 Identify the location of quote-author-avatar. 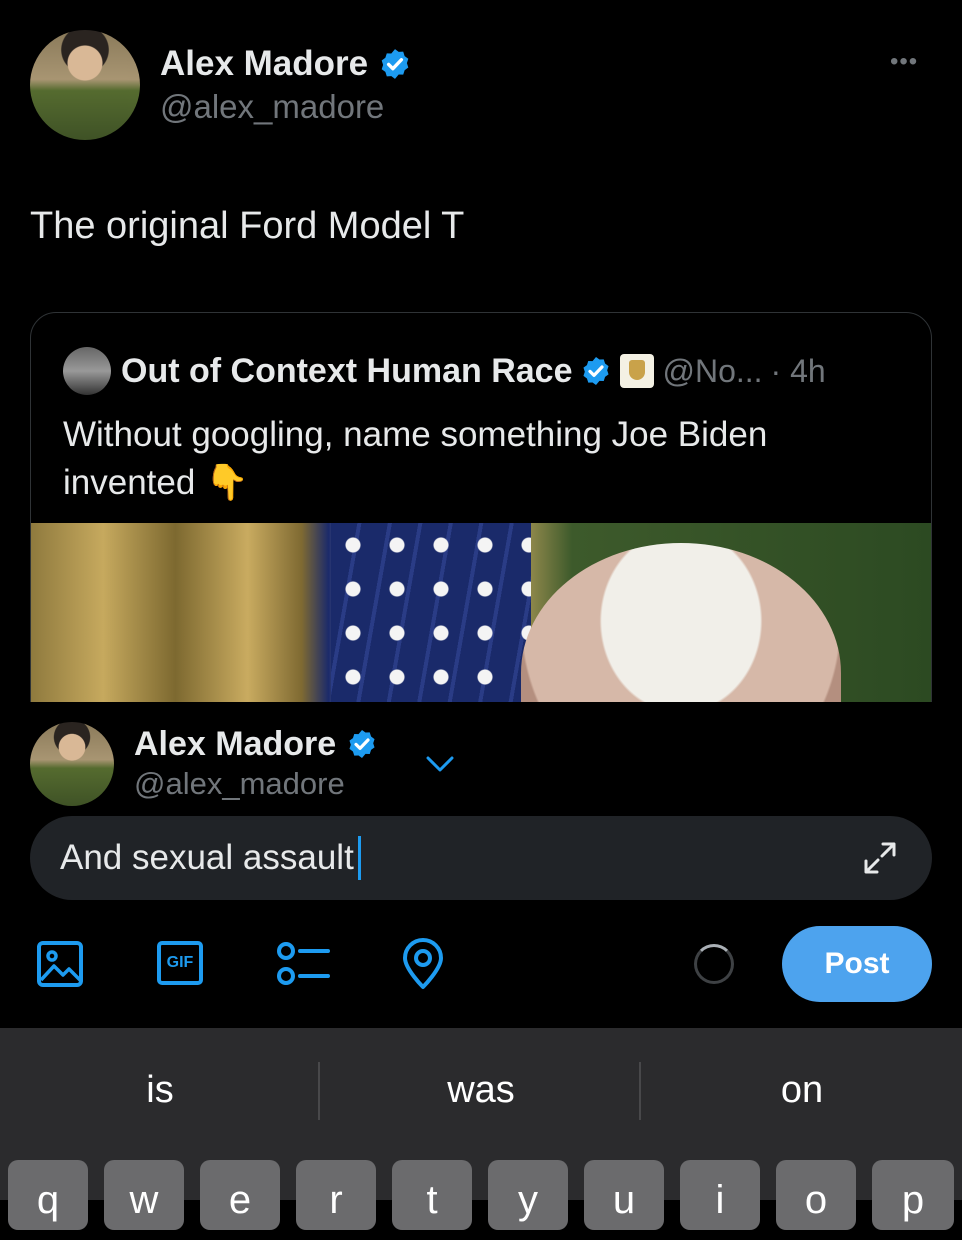
(87, 371).